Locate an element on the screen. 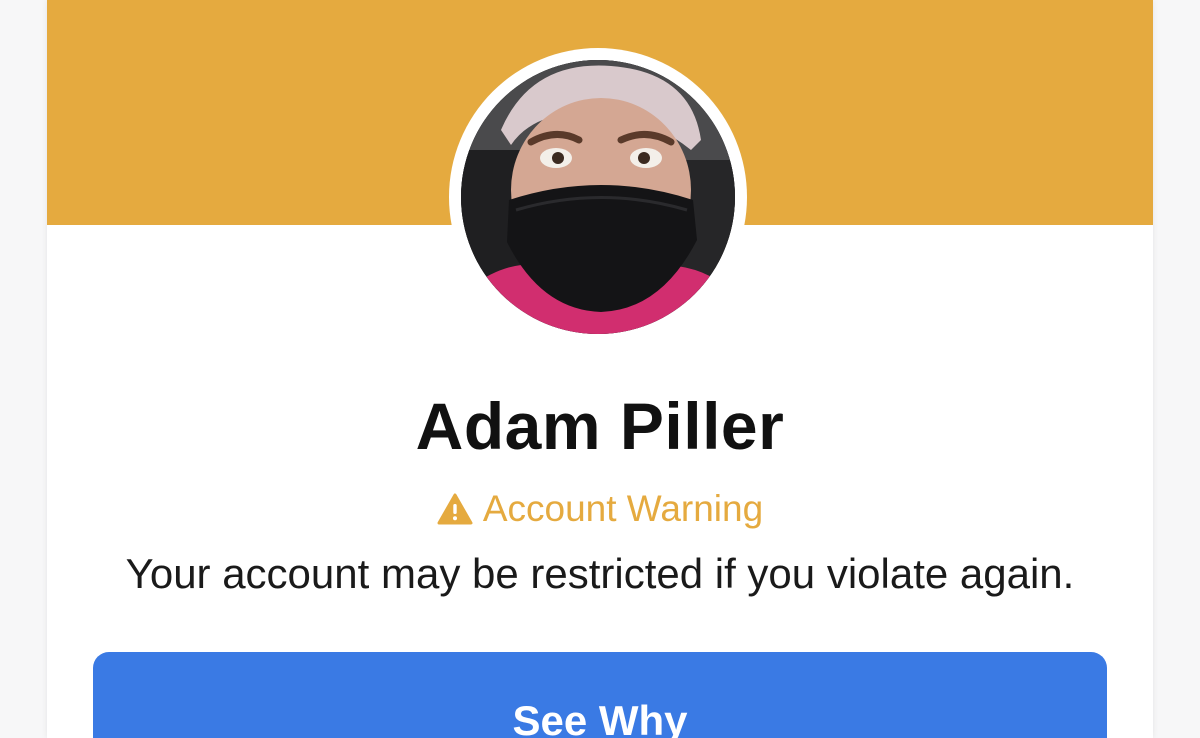  profile-photo-image is located at coordinates (598, 197).